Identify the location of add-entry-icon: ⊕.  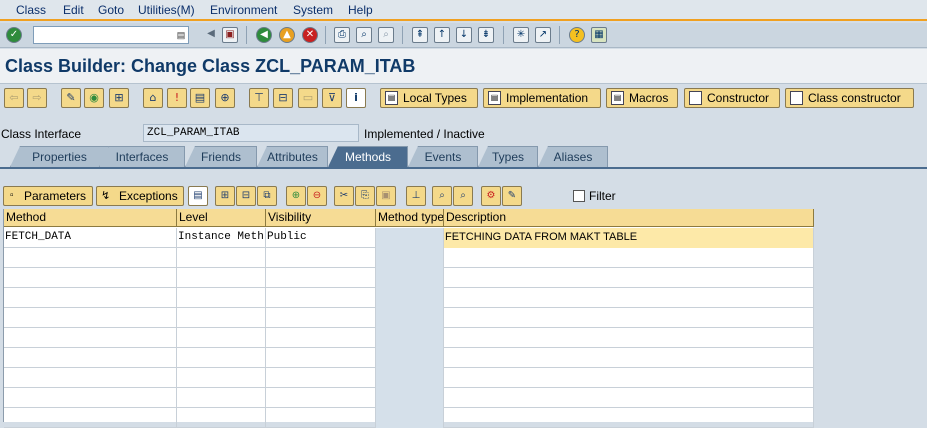
(296, 196).